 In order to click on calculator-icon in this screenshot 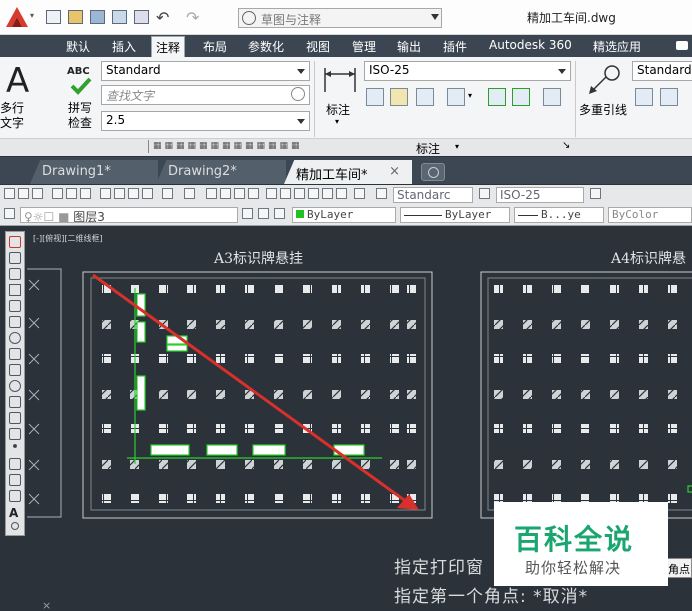, I will do `click(341, 193)`.